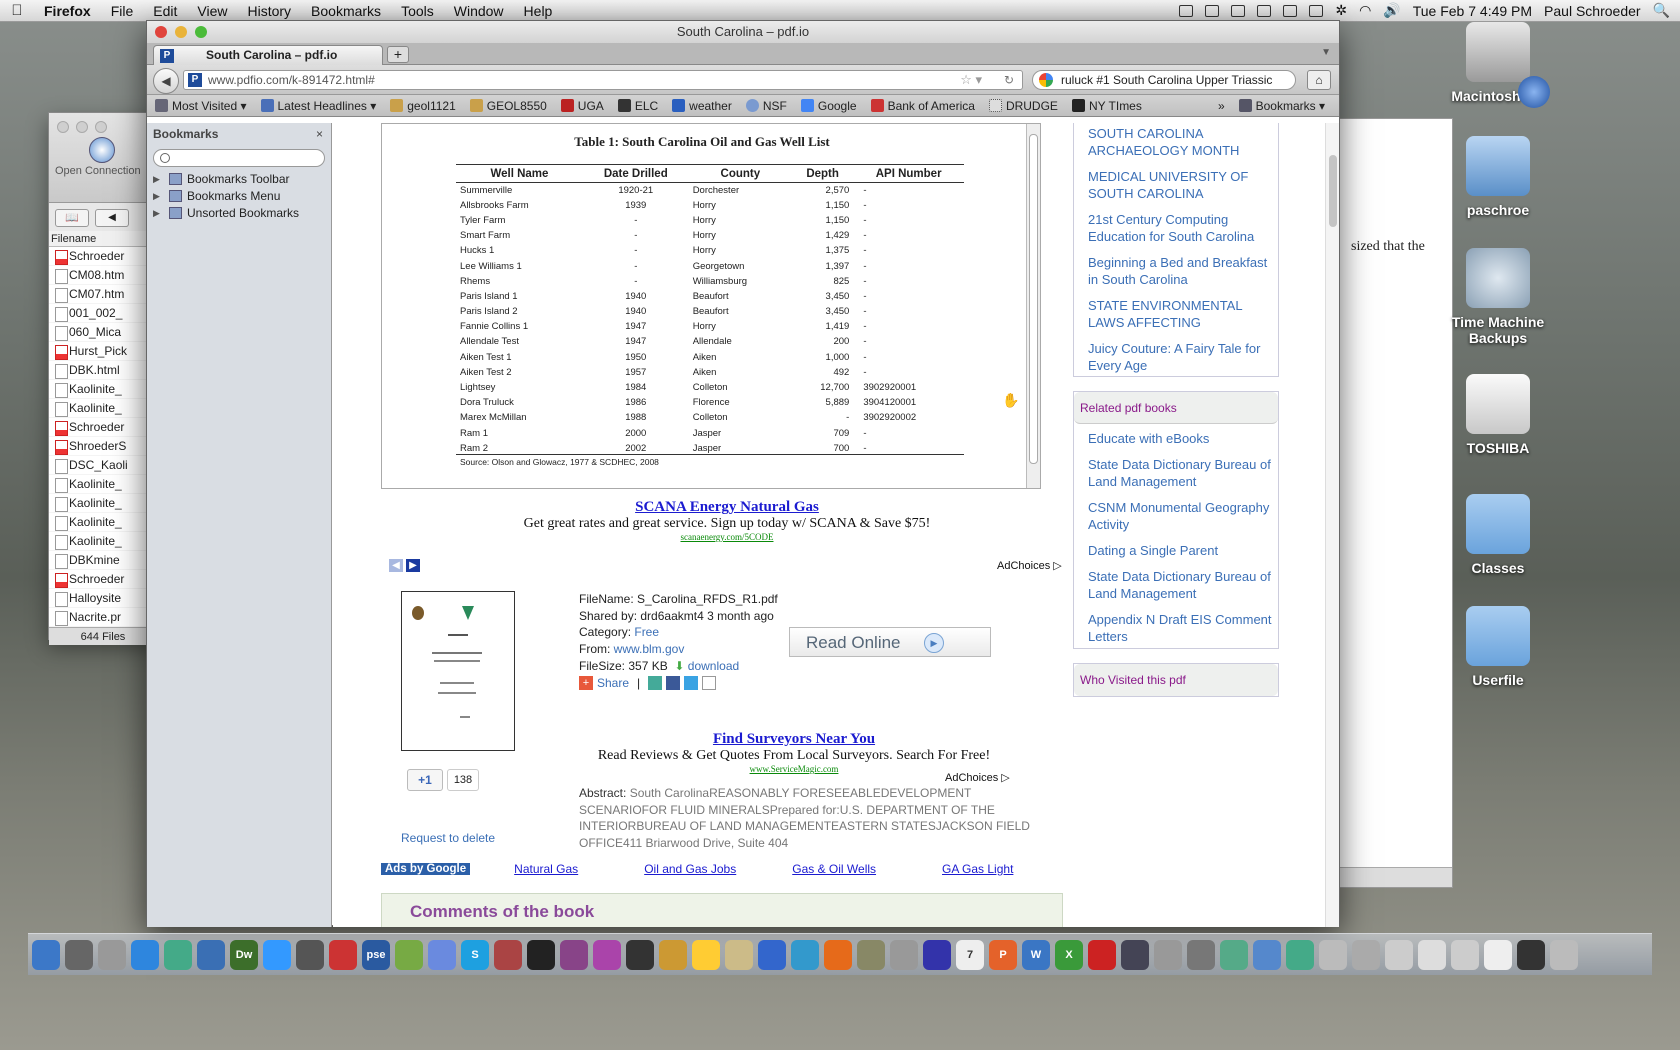 This screenshot has height=1050, width=1680. Describe the element at coordinates (165, 11) in the screenshot. I see `menu-edit: Edit` at that location.